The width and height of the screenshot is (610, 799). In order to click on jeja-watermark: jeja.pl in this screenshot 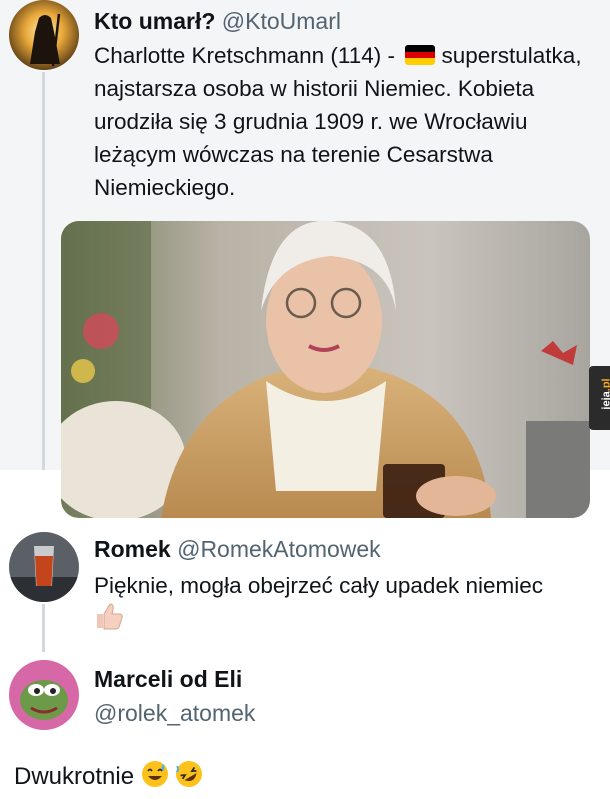, I will do `click(599, 398)`.